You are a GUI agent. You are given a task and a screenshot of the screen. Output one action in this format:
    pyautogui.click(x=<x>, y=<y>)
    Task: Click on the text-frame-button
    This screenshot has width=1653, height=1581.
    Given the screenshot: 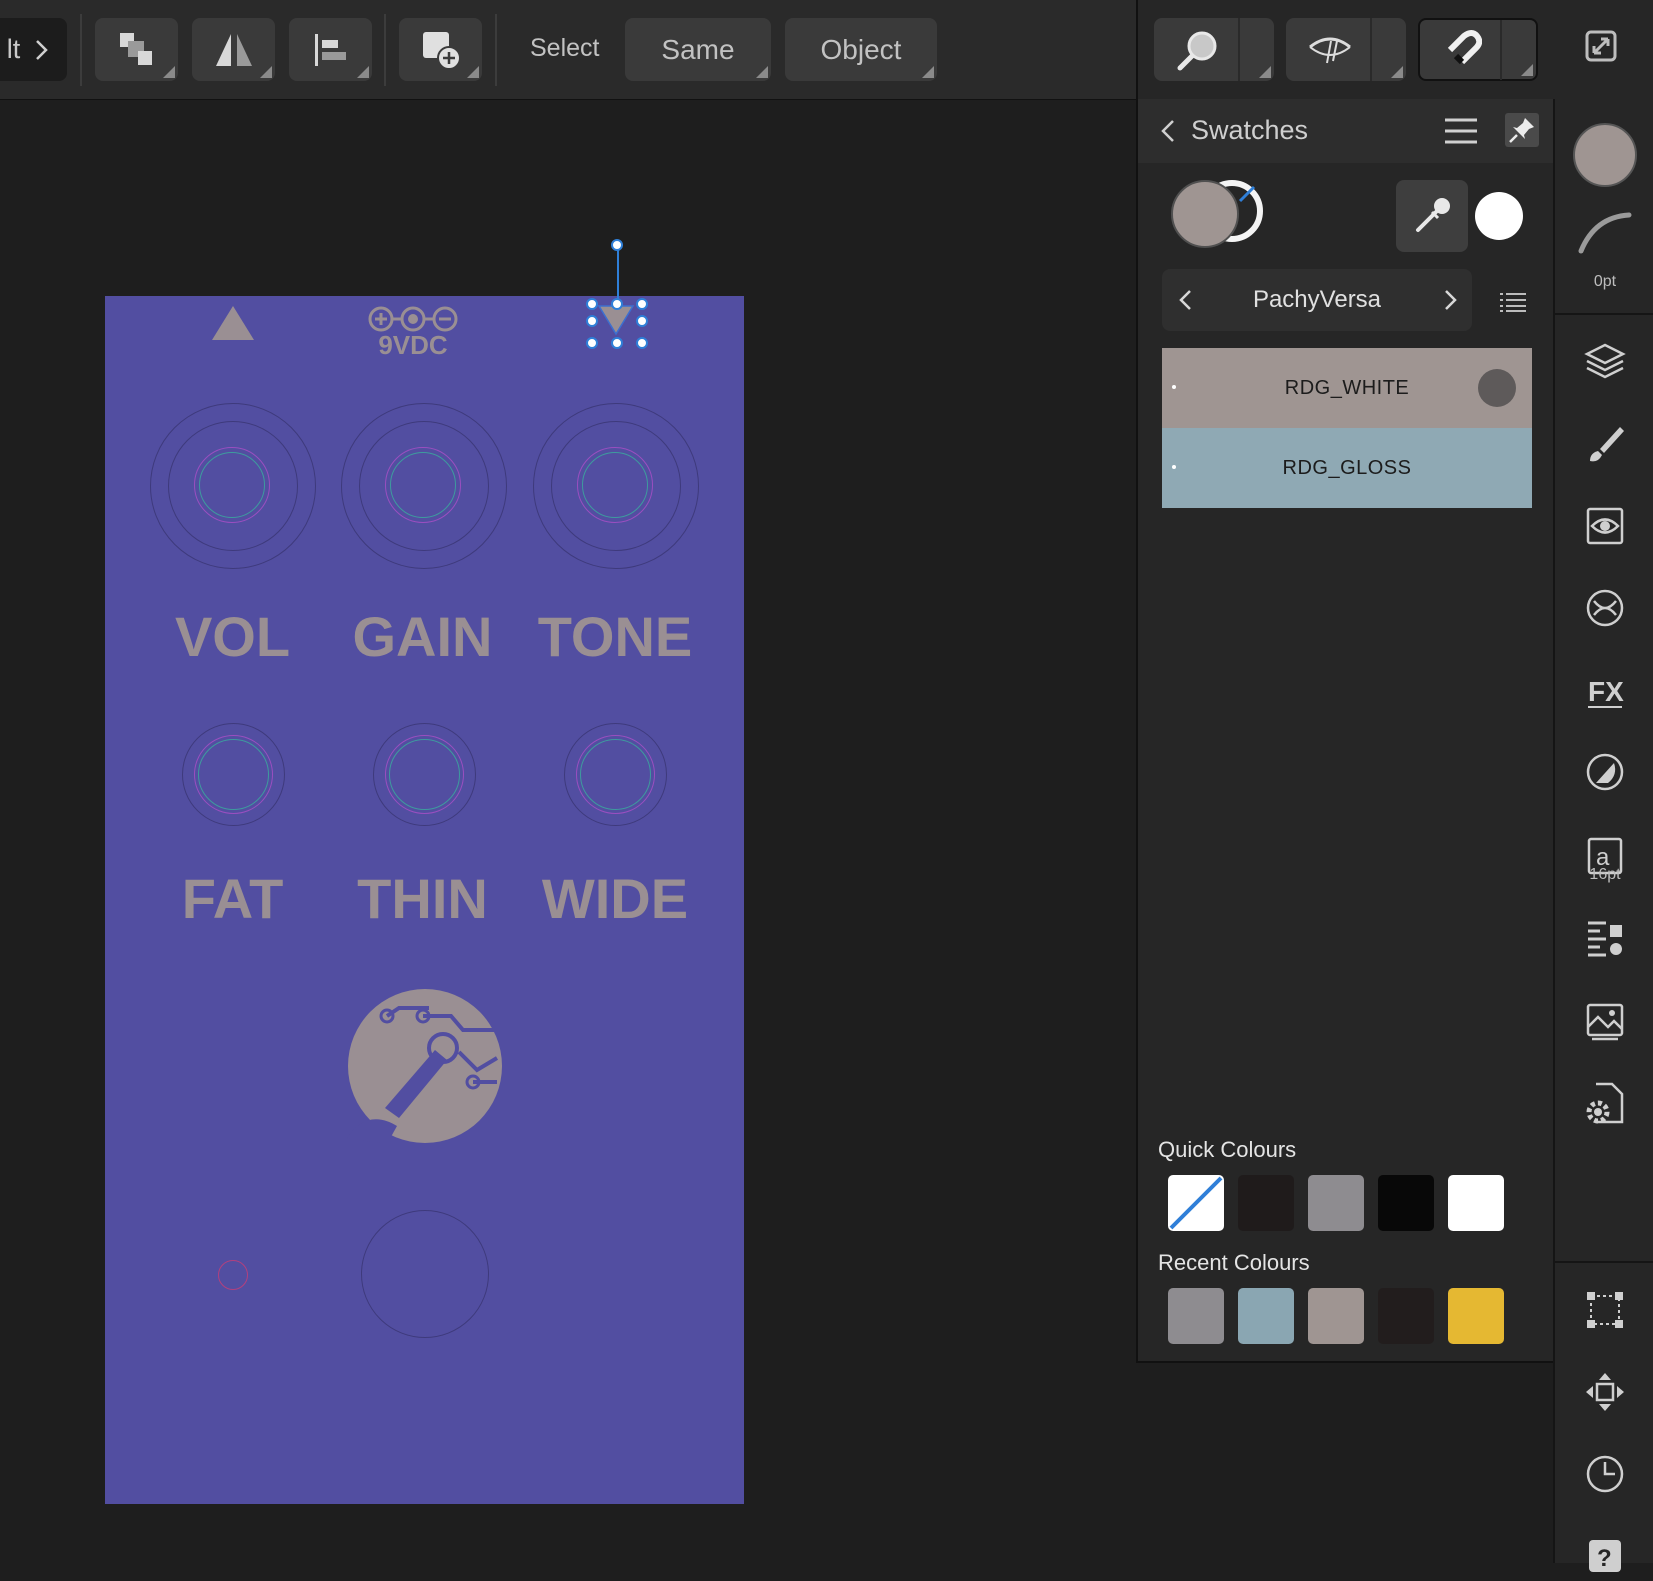 What is the action you would take?
    pyautogui.click(x=1605, y=940)
    